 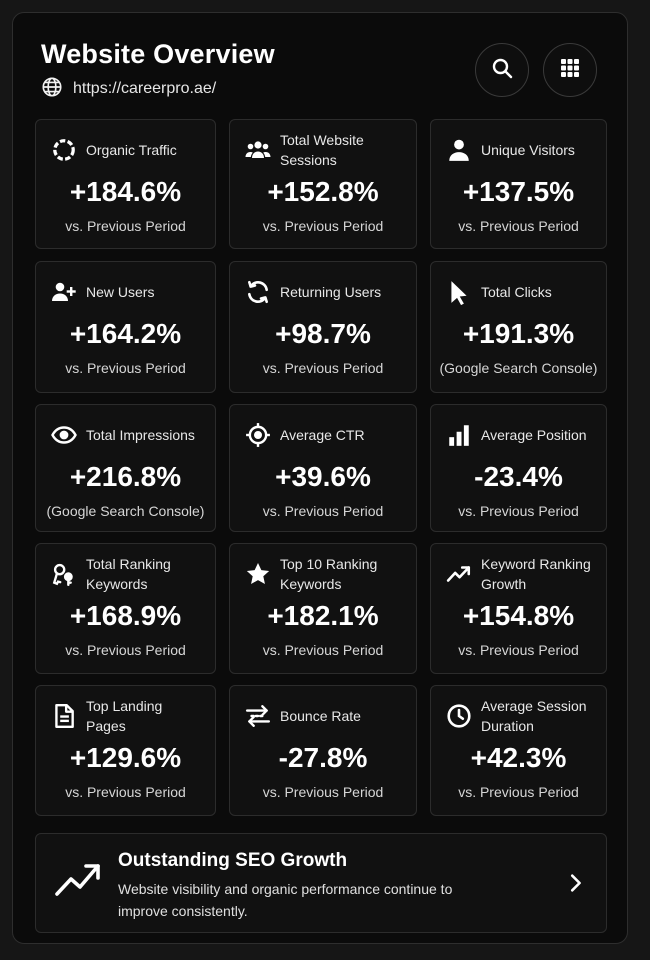 What do you see at coordinates (516, 292) in the screenshot?
I see `metric-label: Total Clicks` at bounding box center [516, 292].